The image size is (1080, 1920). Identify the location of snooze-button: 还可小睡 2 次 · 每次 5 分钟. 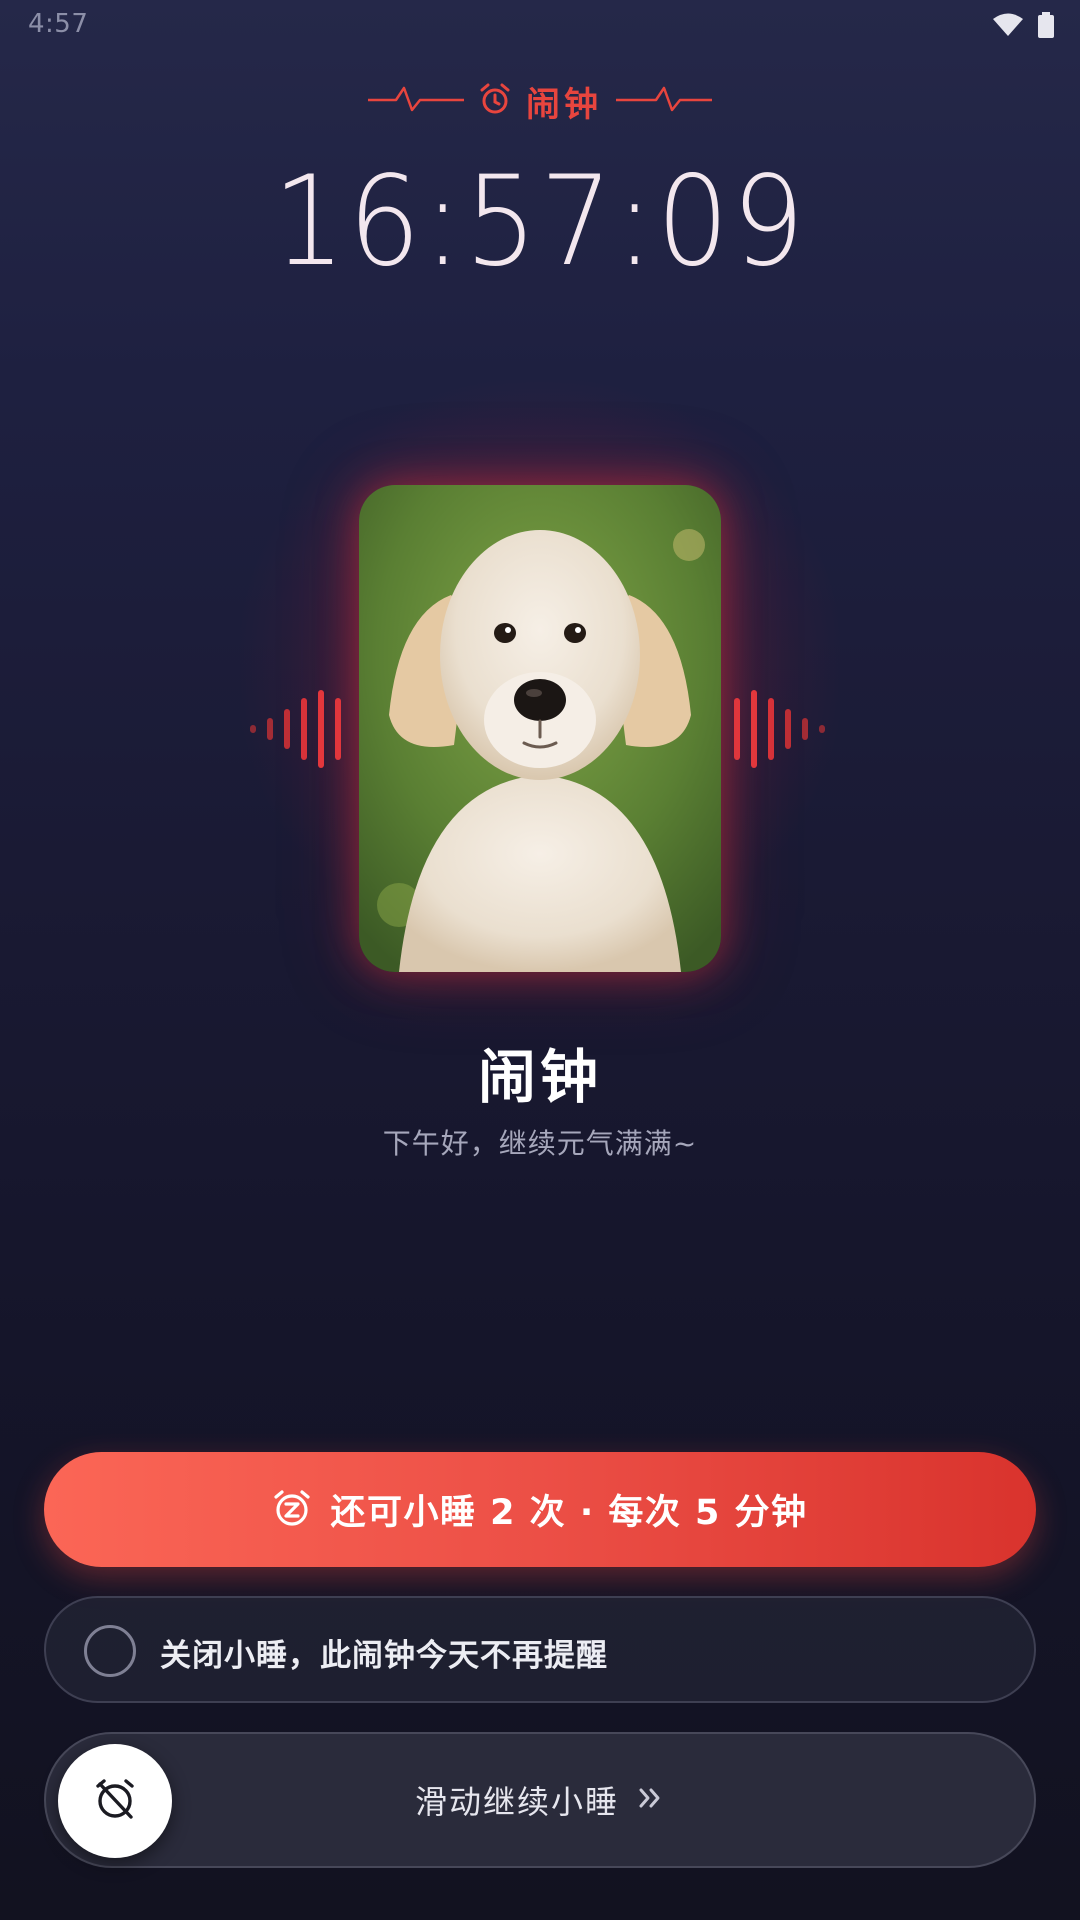
(540, 1509).